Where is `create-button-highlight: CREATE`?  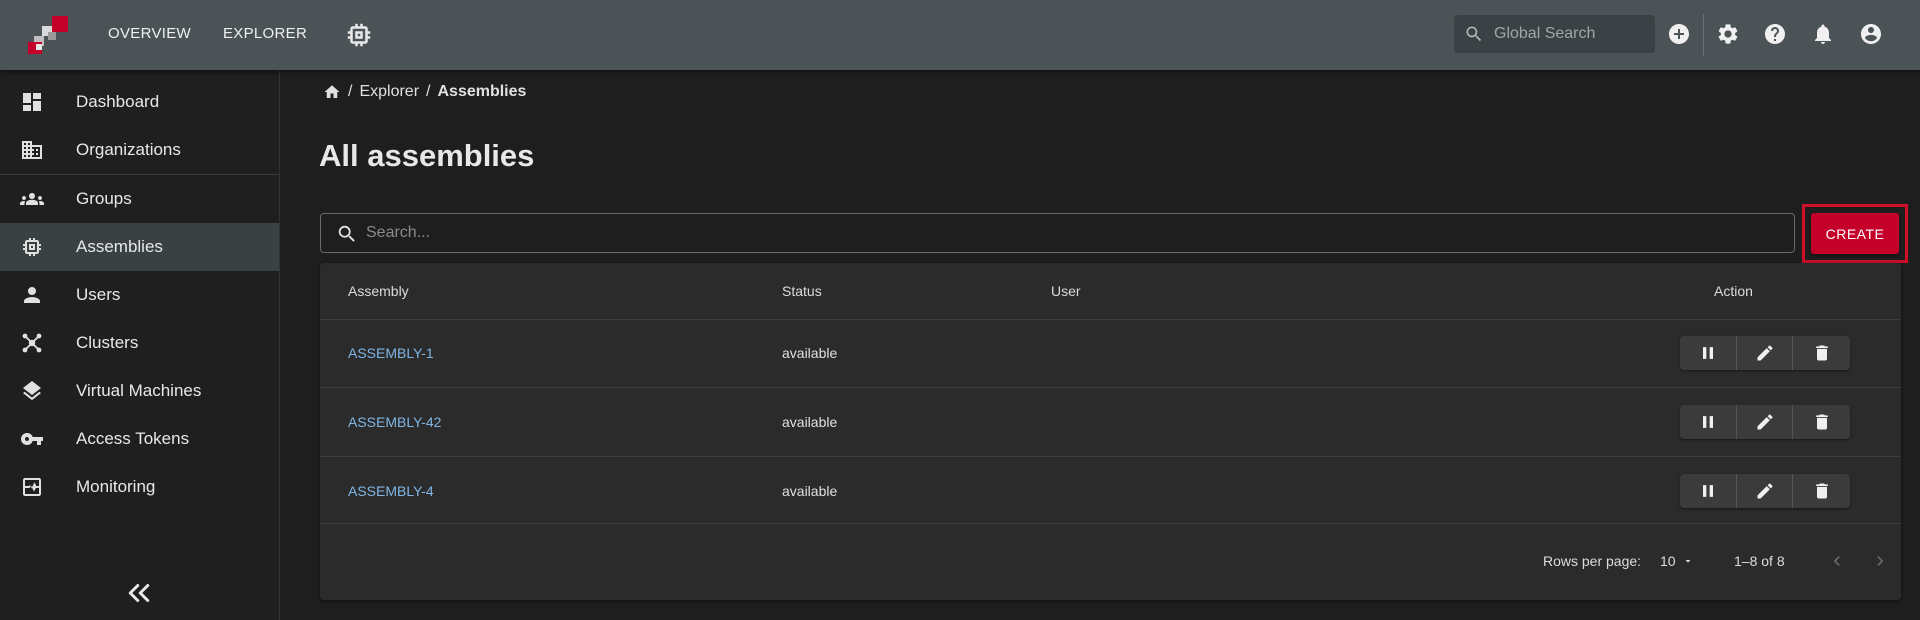 create-button-highlight: CREATE is located at coordinates (1855, 233).